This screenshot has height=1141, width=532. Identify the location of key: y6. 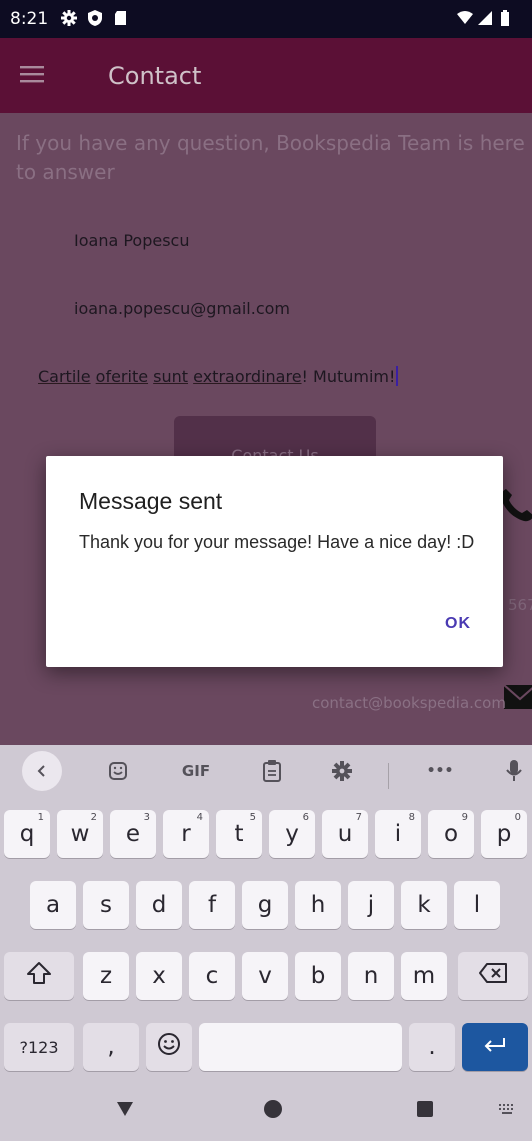
(292, 834).